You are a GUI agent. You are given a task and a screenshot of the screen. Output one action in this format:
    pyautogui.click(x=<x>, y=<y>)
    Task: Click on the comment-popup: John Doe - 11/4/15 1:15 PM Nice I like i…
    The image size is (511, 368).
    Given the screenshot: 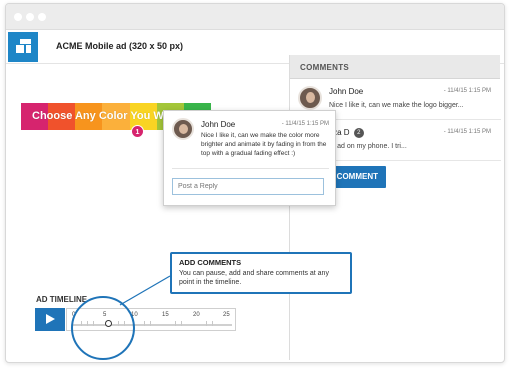 What is the action you would take?
    pyautogui.click(x=249, y=158)
    